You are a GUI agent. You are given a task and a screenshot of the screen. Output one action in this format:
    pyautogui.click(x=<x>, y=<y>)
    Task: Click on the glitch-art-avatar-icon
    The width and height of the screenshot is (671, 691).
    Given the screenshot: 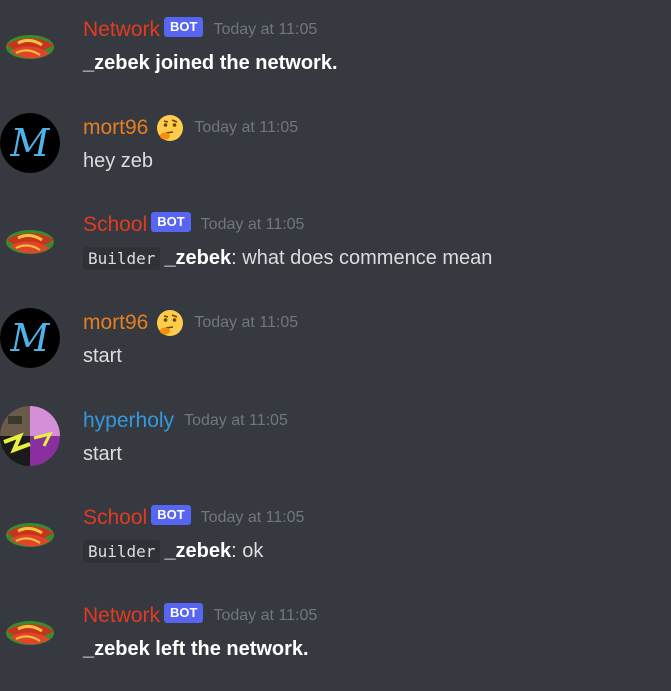 What is the action you would take?
    pyautogui.click(x=30, y=436)
    